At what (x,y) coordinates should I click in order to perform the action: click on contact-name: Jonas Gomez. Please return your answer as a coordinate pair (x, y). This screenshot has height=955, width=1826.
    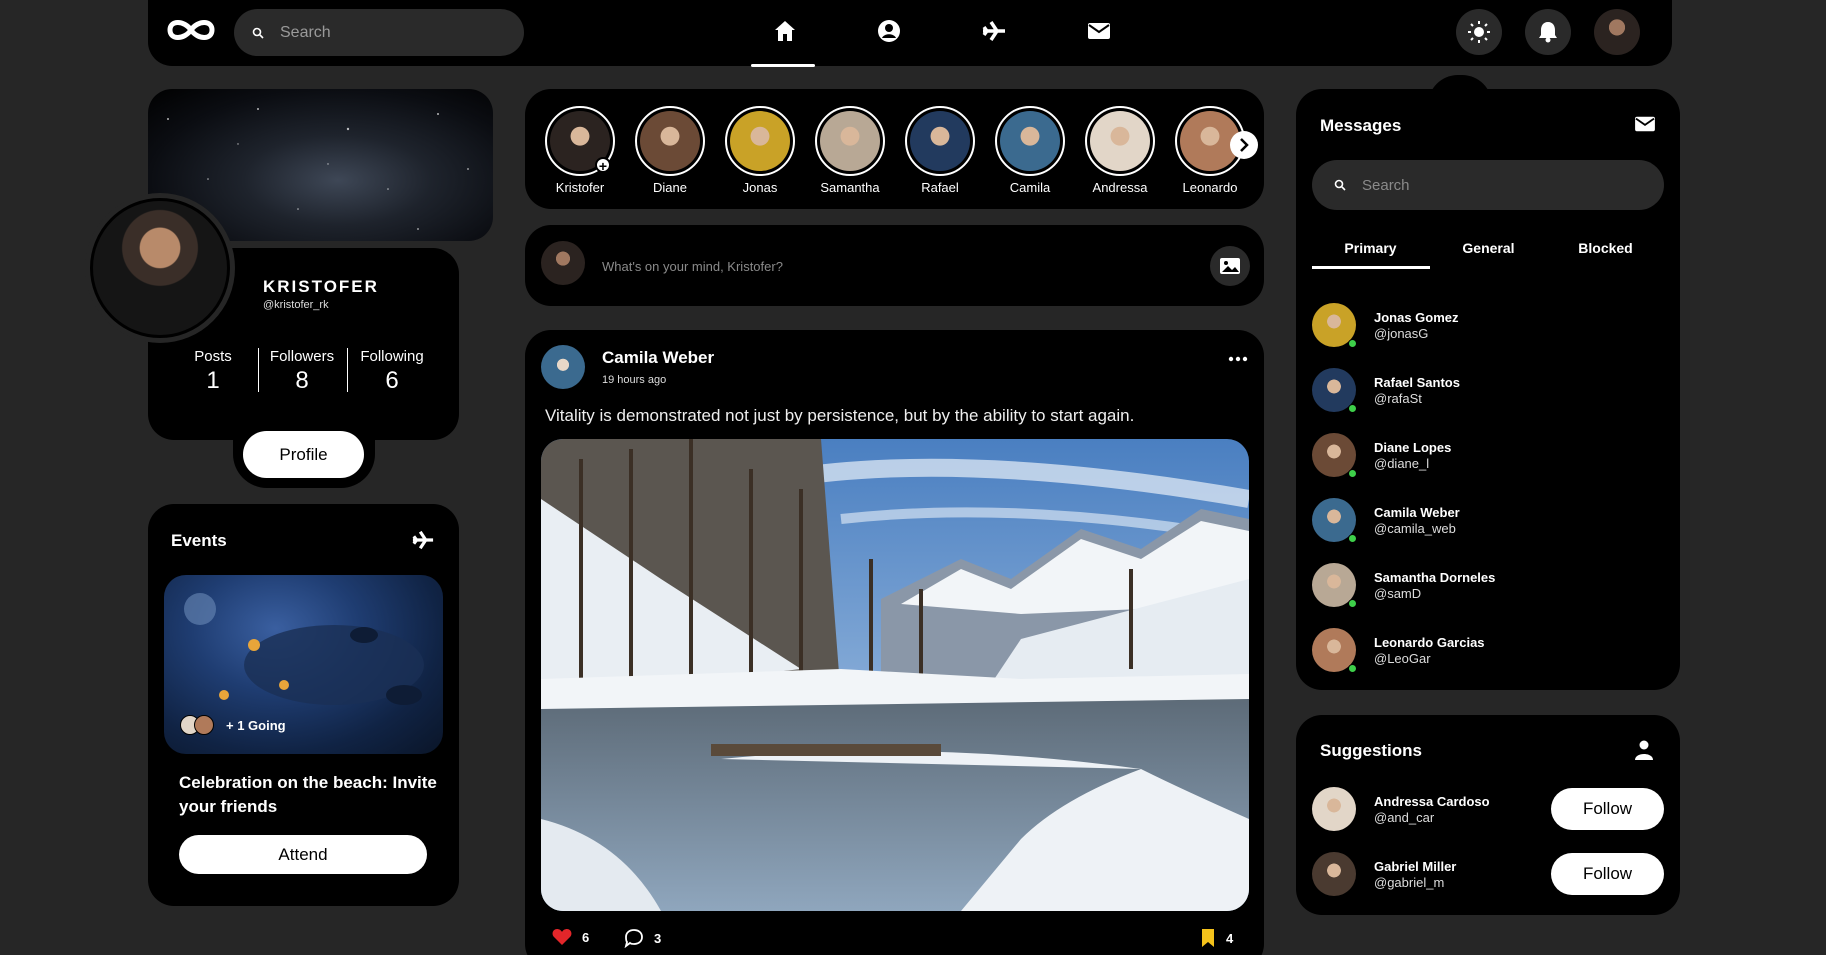
    Looking at the image, I should click on (1416, 317).